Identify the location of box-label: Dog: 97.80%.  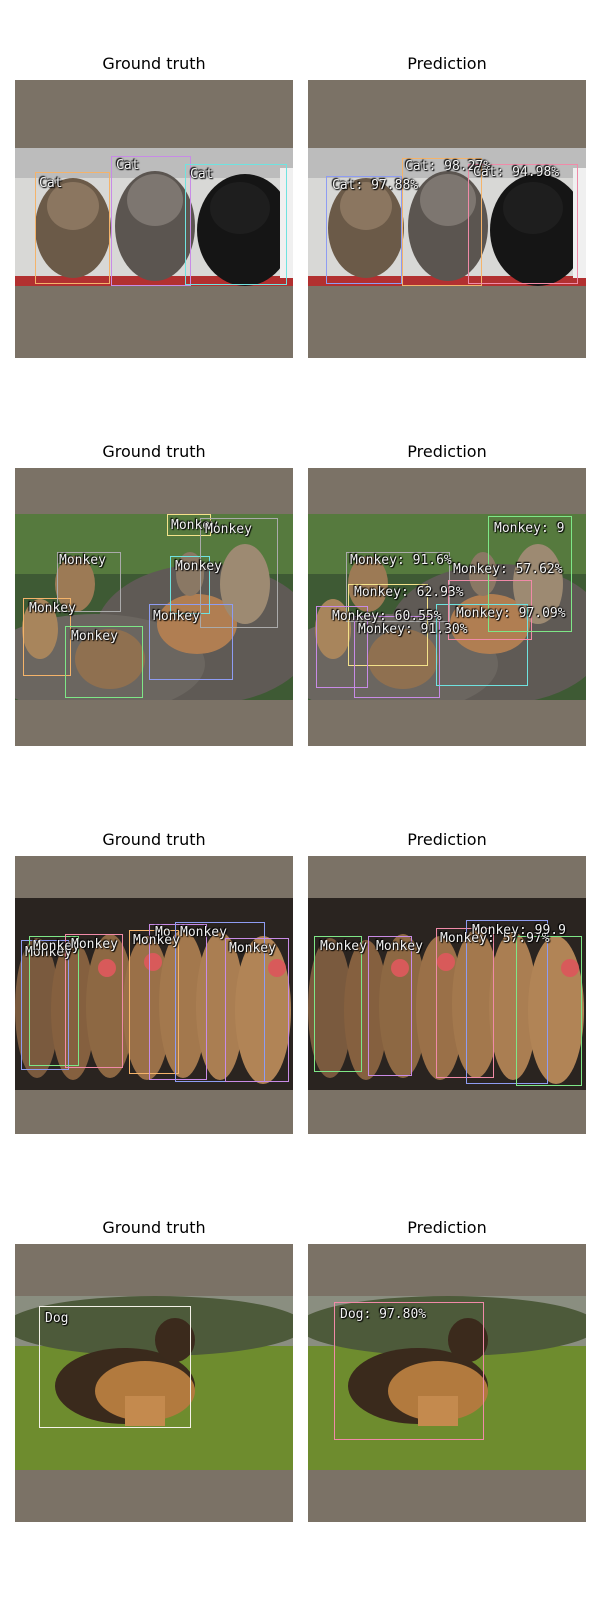
(383, 1314).